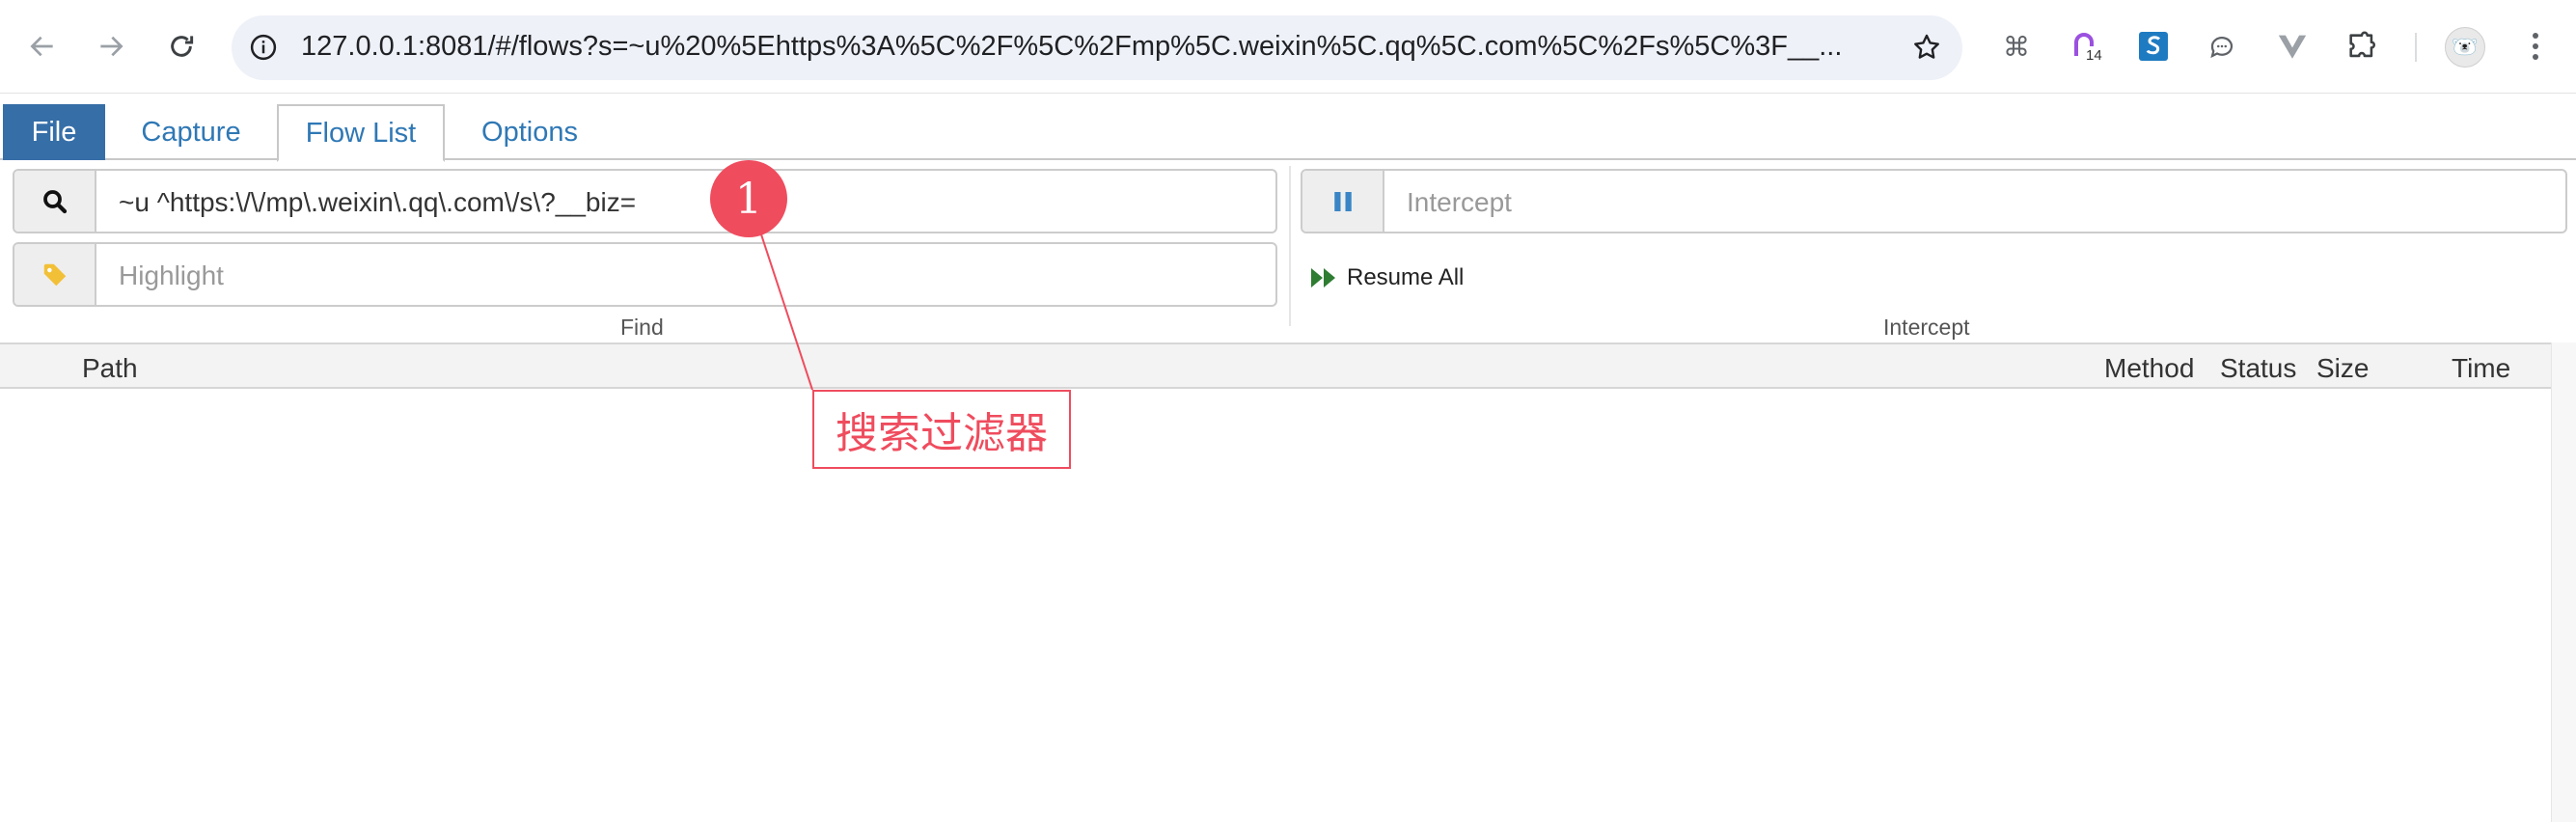 Image resolution: width=2576 pixels, height=822 pixels. Describe the element at coordinates (361, 133) in the screenshot. I see `tab-flow-list: Flow List` at that location.